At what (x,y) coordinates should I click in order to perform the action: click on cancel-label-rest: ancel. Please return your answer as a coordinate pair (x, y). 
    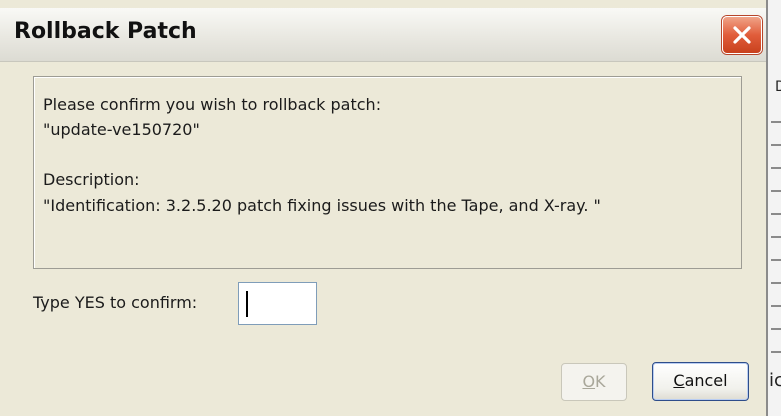
    Looking at the image, I should click on (706, 380).